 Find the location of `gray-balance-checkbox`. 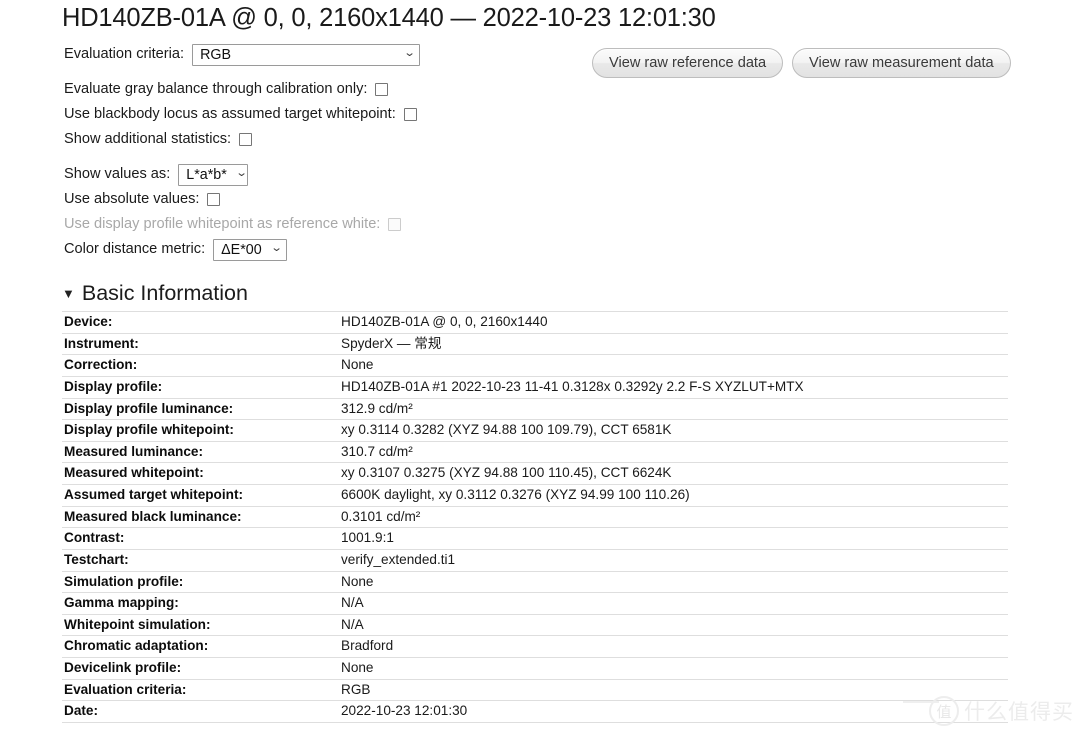

gray-balance-checkbox is located at coordinates (382, 89).